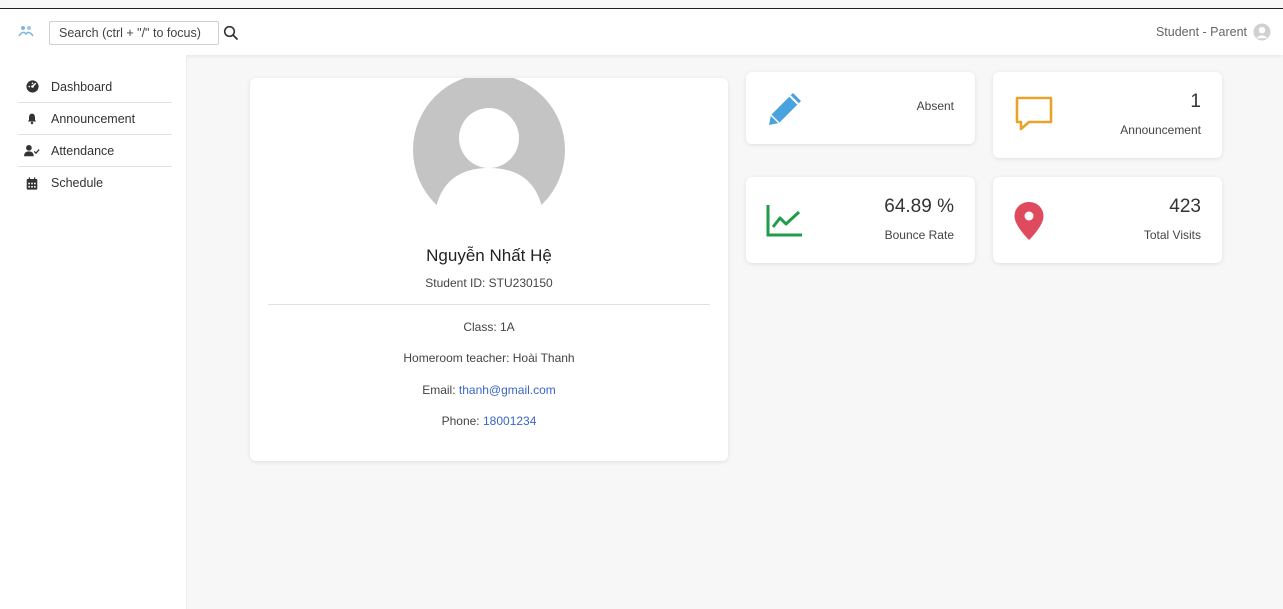  I want to click on email-label: Email:, so click(439, 390).